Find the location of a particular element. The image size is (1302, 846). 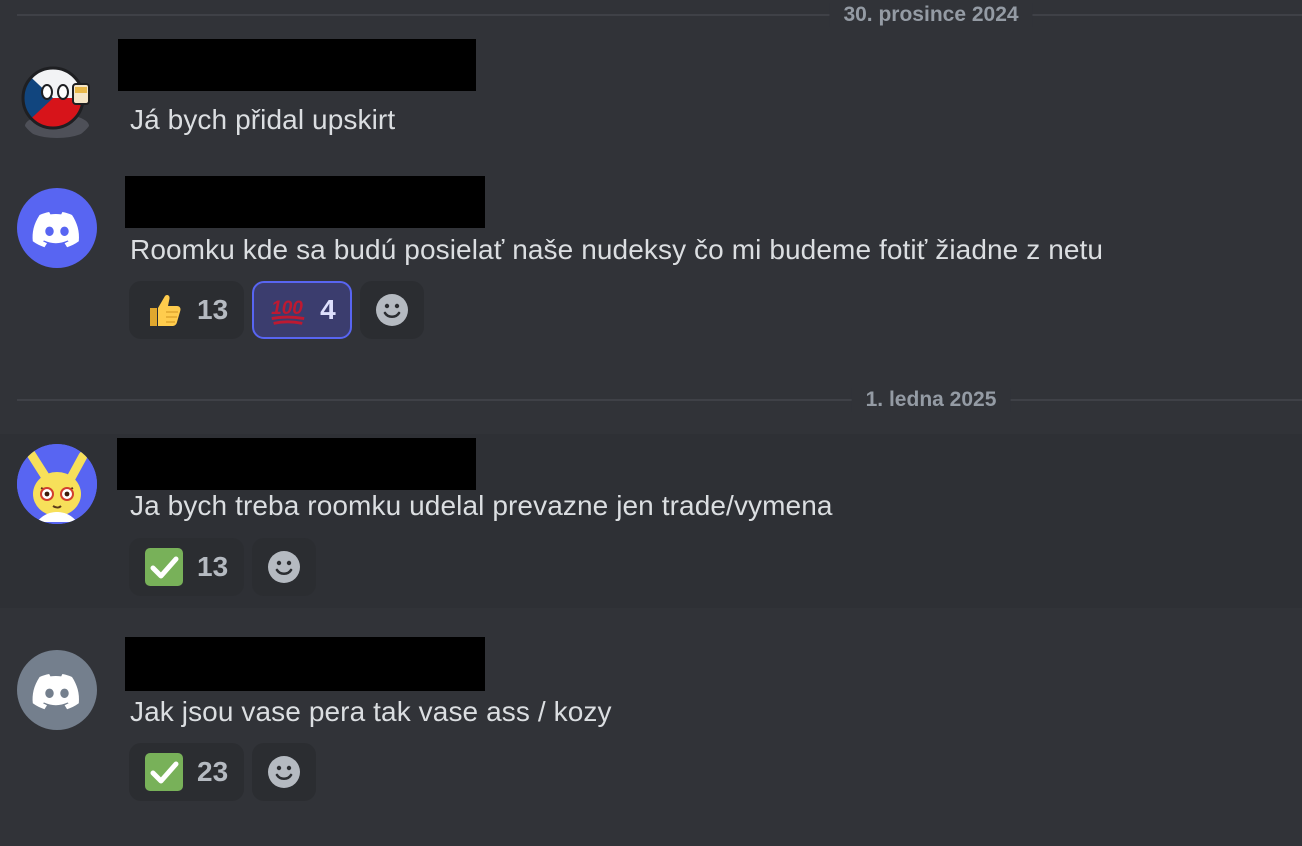

reactions-bar: 23 is located at coordinates (223, 772).